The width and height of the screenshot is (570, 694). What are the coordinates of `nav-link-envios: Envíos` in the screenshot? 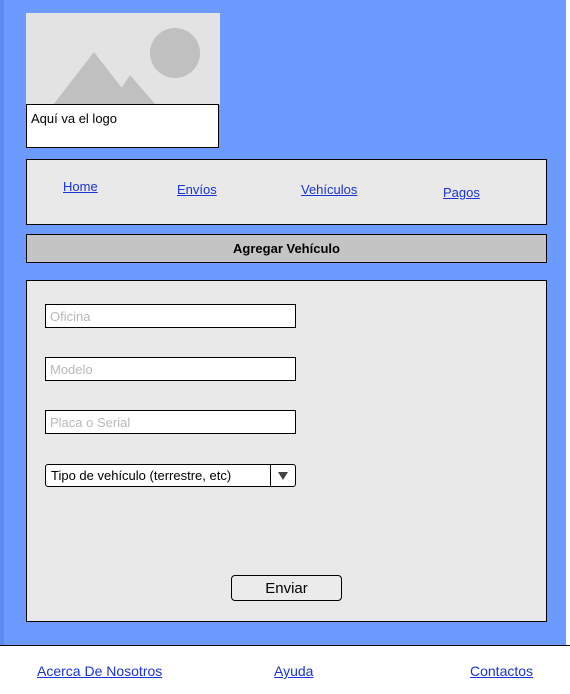 It's located at (197, 189).